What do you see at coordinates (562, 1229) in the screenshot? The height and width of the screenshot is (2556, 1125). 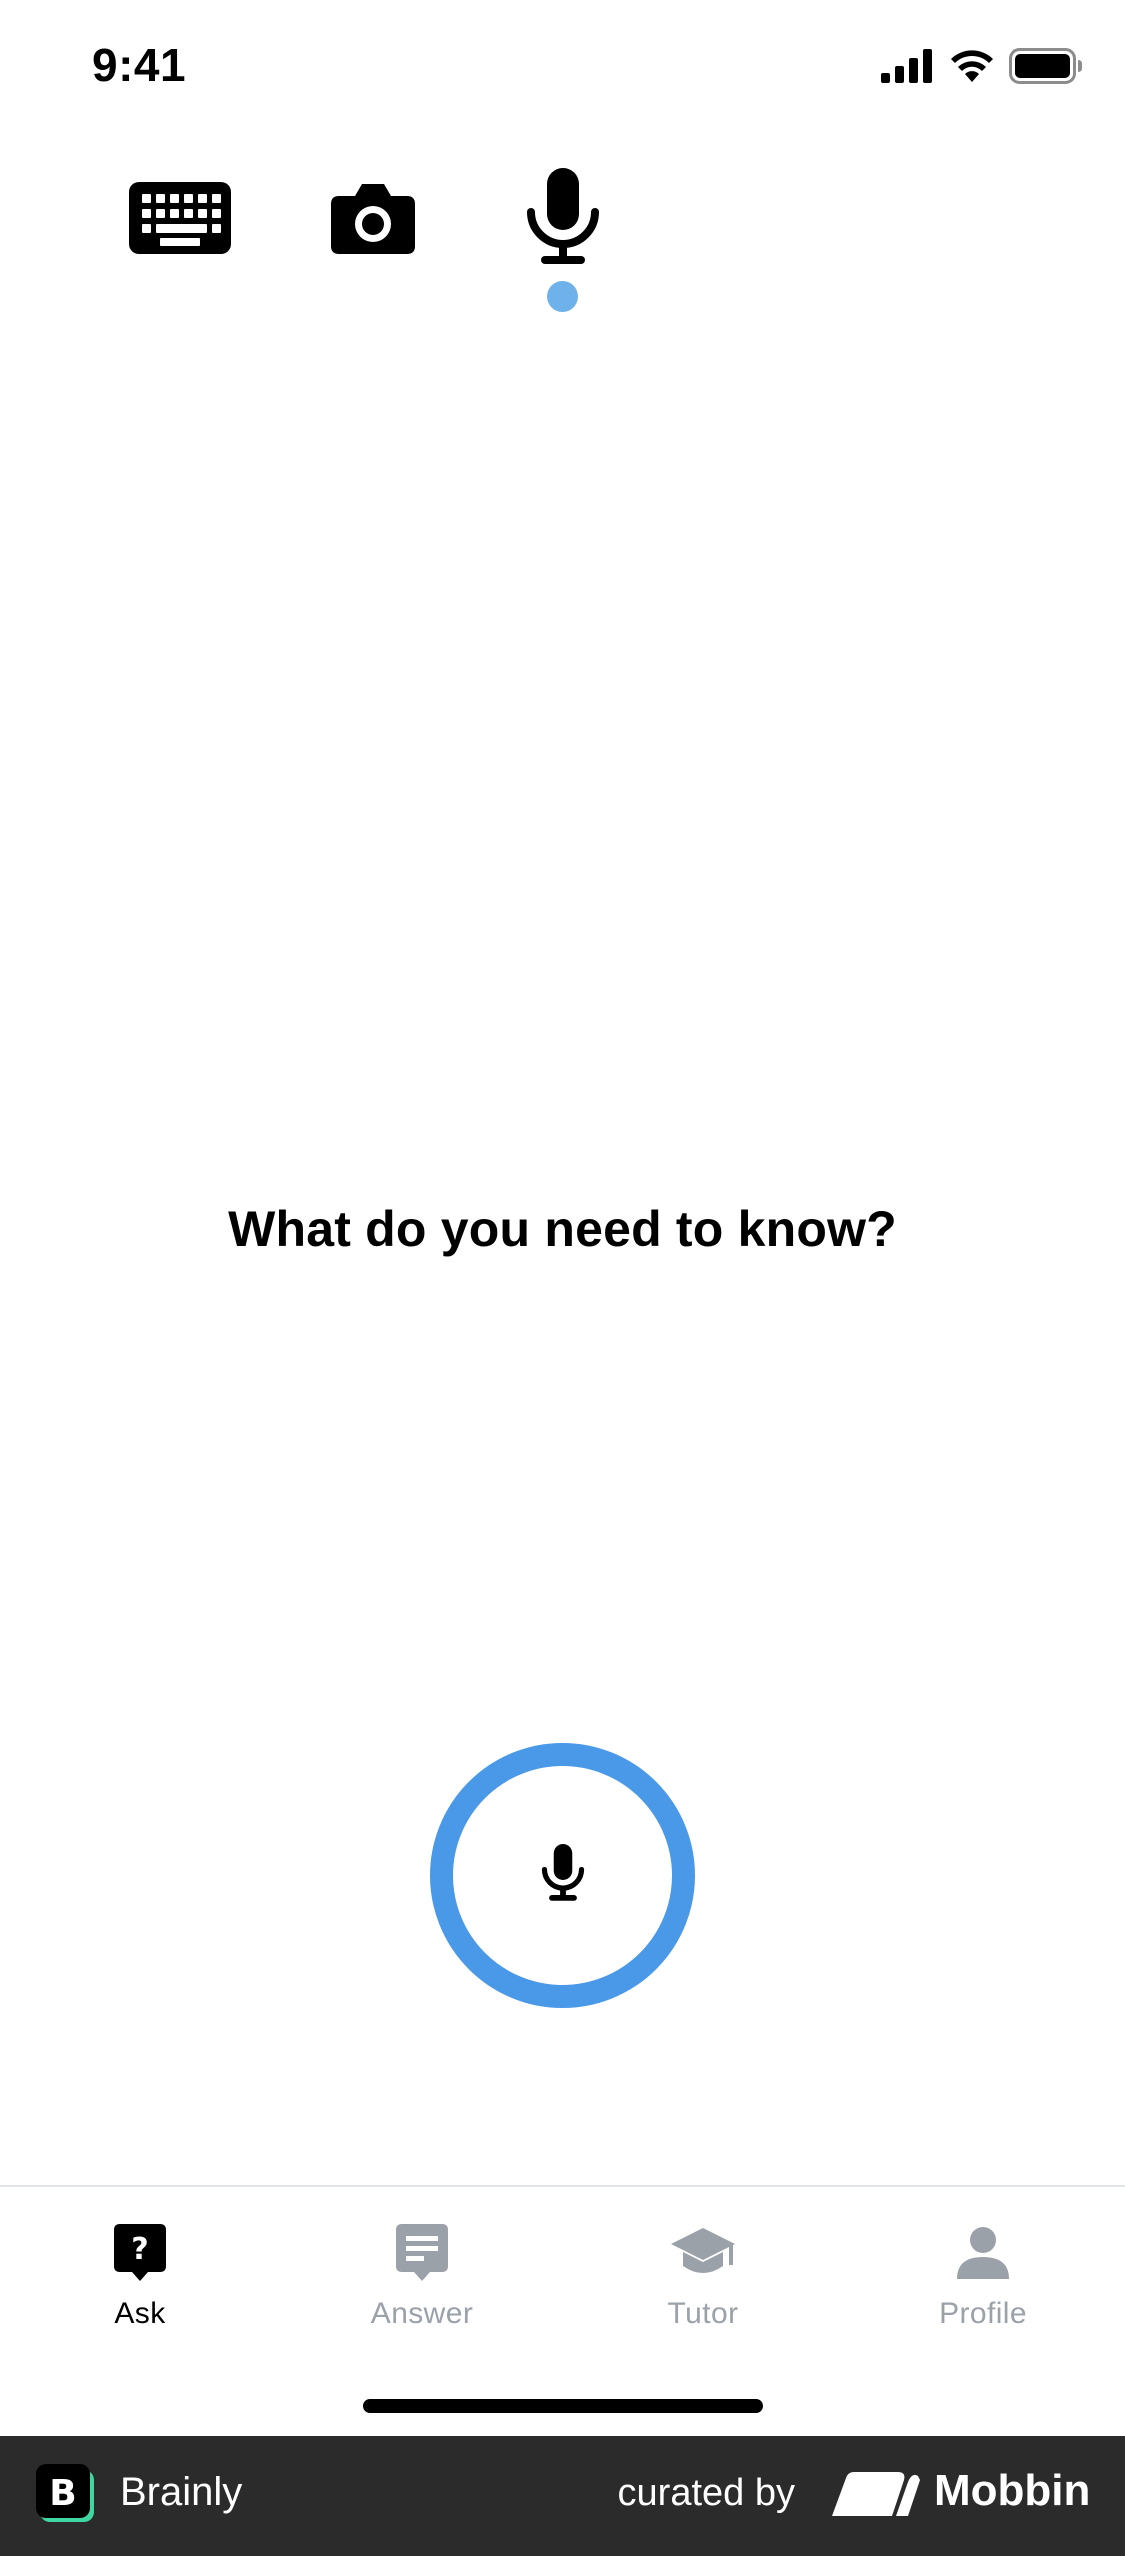 I see `voice-prompt-title: What do you need to know?` at bounding box center [562, 1229].